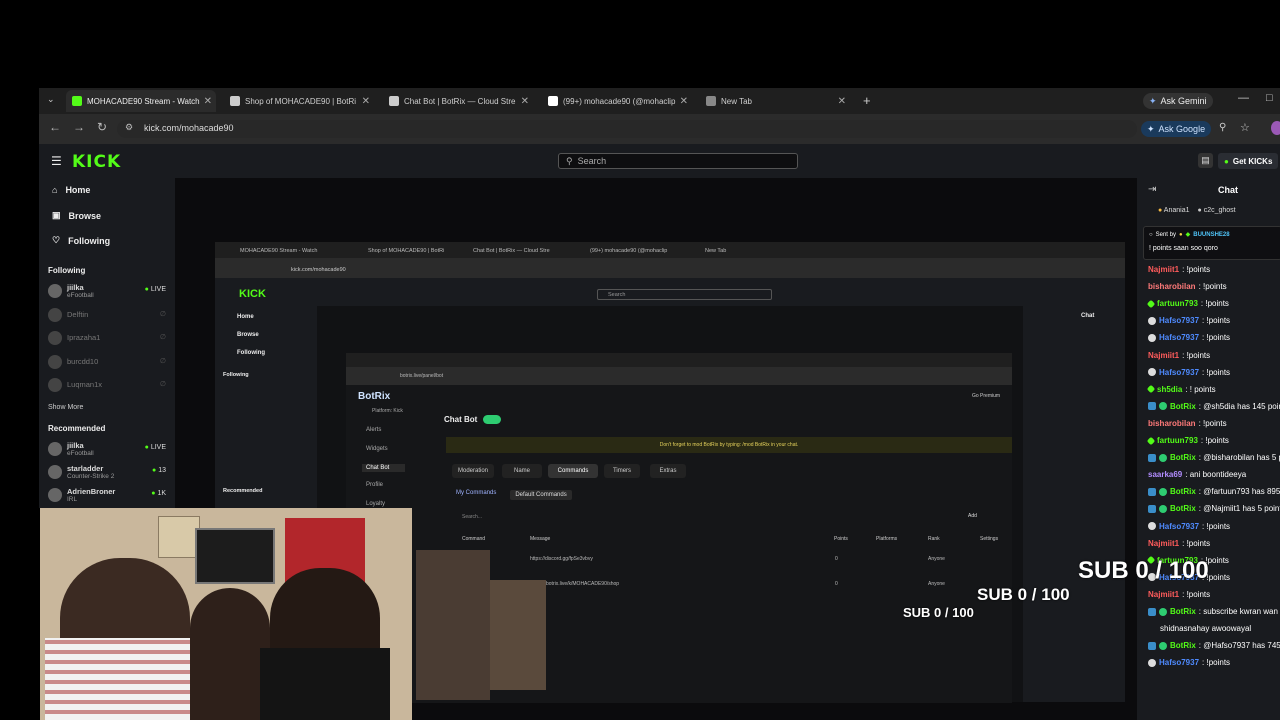 Image resolution: width=1280 pixels, height=720 pixels. I want to click on sidebar-channel: burcdd10 ∅, so click(108, 363).